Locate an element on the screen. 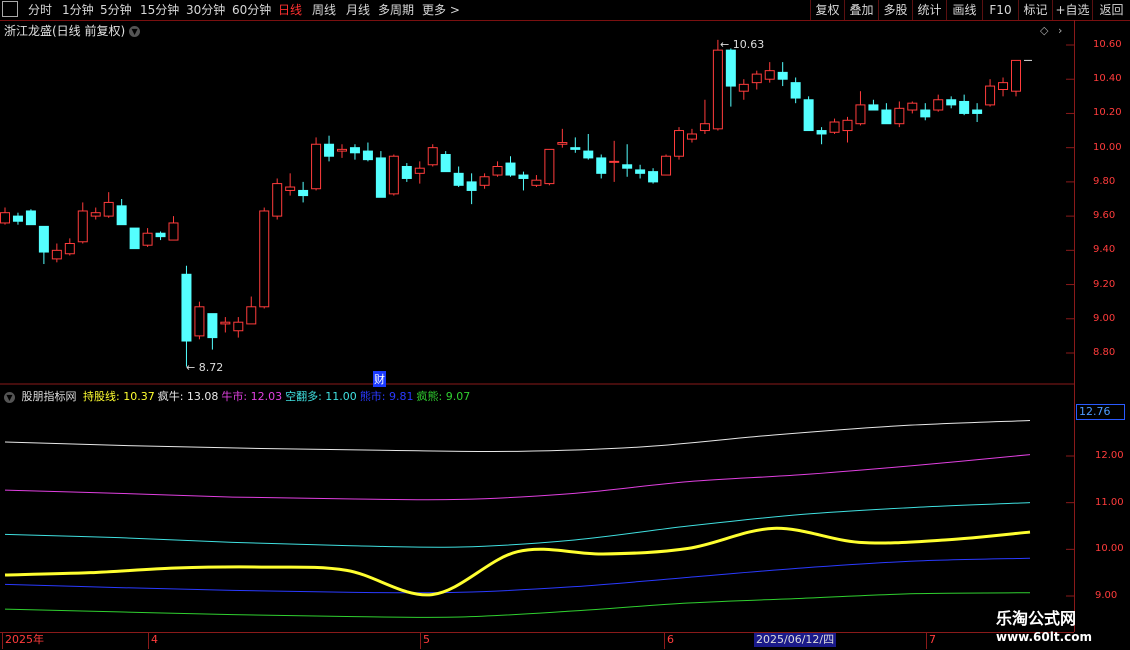  indicator-current-value: 12.76 is located at coordinates (1100, 412).